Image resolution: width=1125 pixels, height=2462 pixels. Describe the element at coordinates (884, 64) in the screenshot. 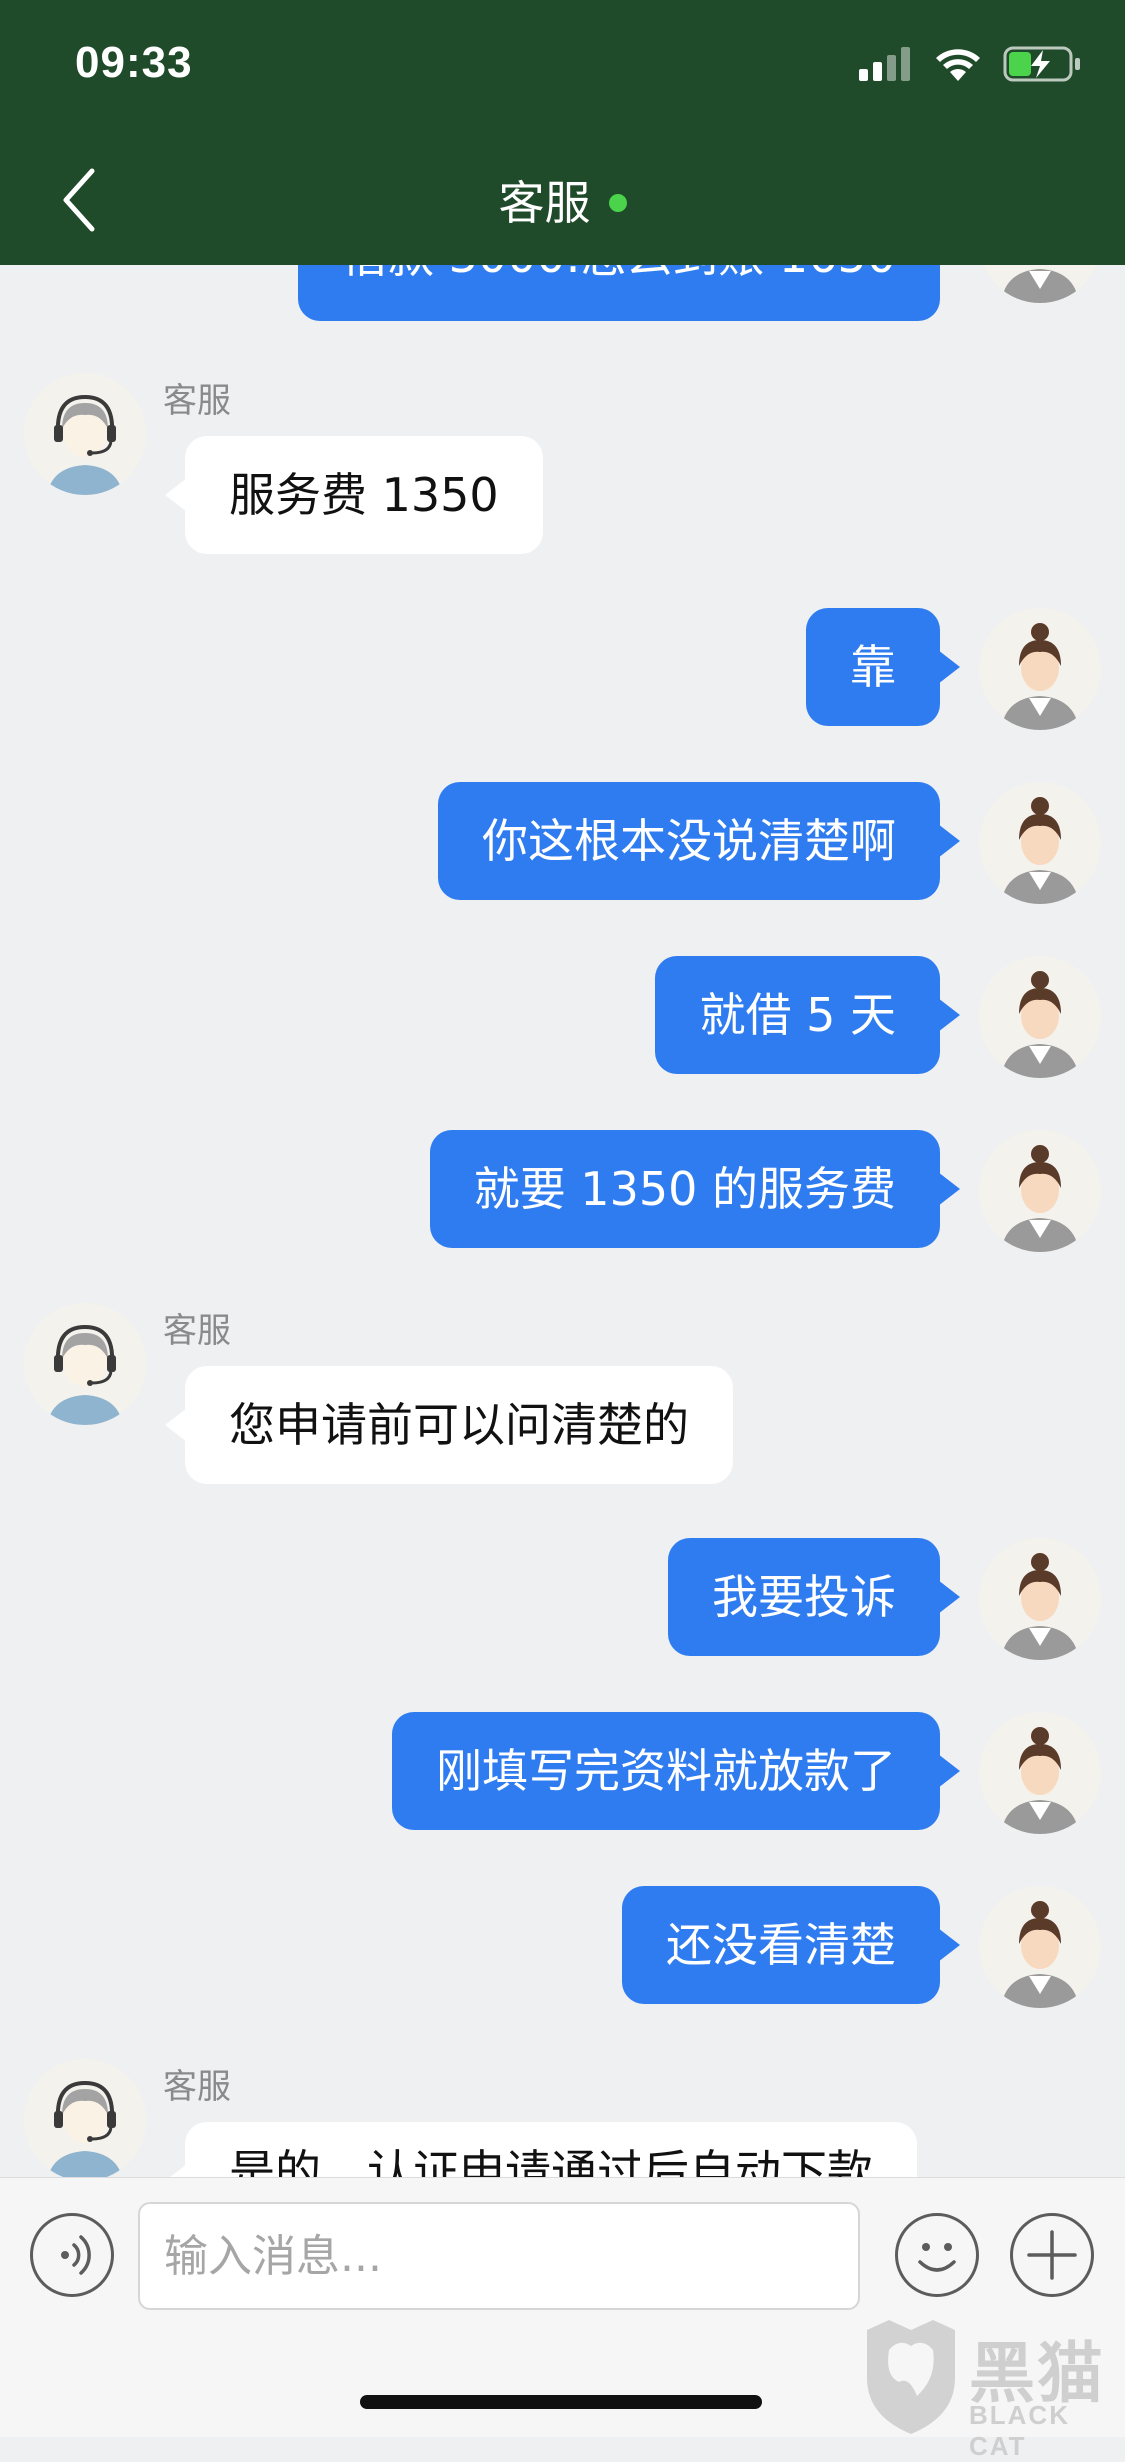

I see `signal-icon` at that location.